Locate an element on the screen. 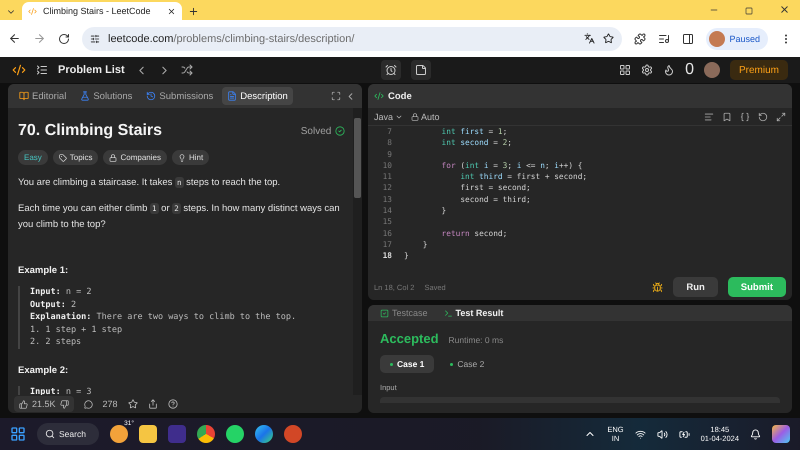 The image size is (800, 450). solved-status: Solved is located at coordinates (316, 131).